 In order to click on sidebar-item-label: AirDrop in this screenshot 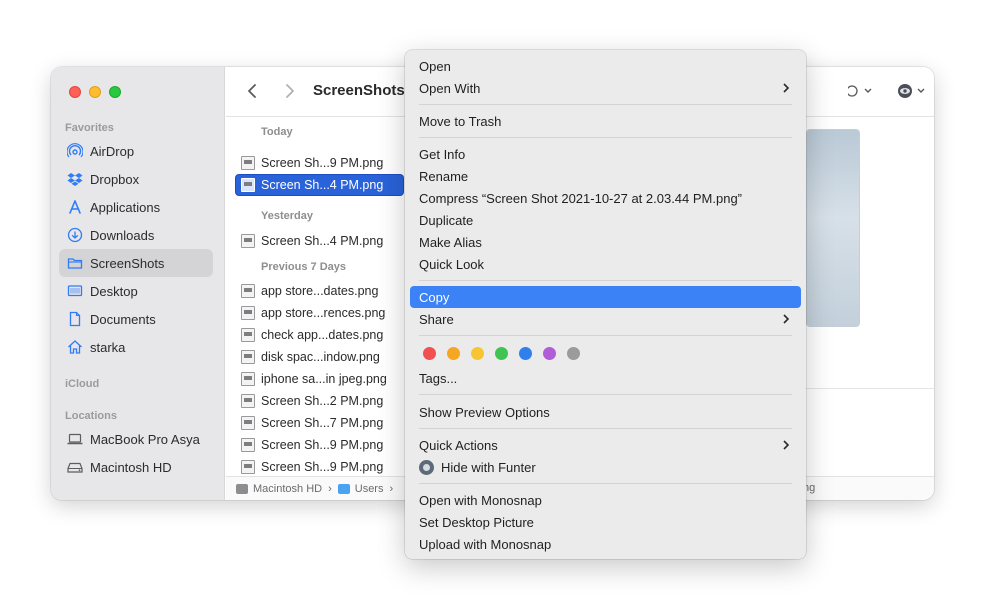, I will do `click(112, 151)`.